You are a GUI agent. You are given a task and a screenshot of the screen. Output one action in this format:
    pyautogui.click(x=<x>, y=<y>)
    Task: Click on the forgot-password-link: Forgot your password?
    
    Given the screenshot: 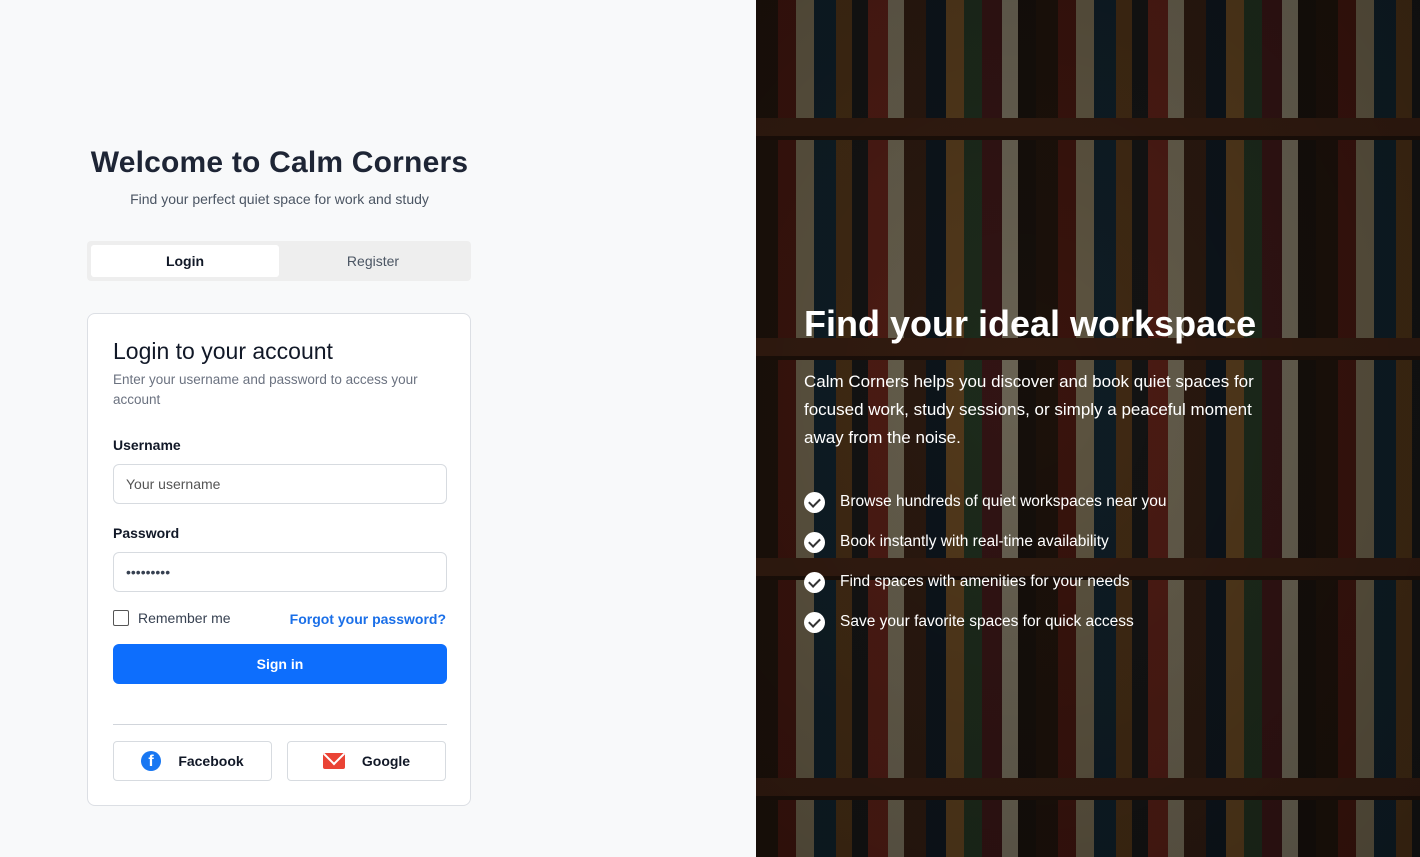 What is the action you would take?
    pyautogui.click(x=368, y=619)
    